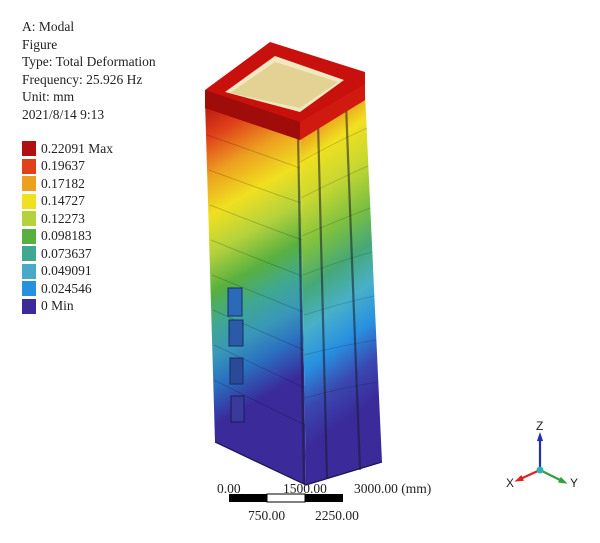  Describe the element at coordinates (519, 478) in the screenshot. I see `x-axis-arrow-arrowhead` at that location.